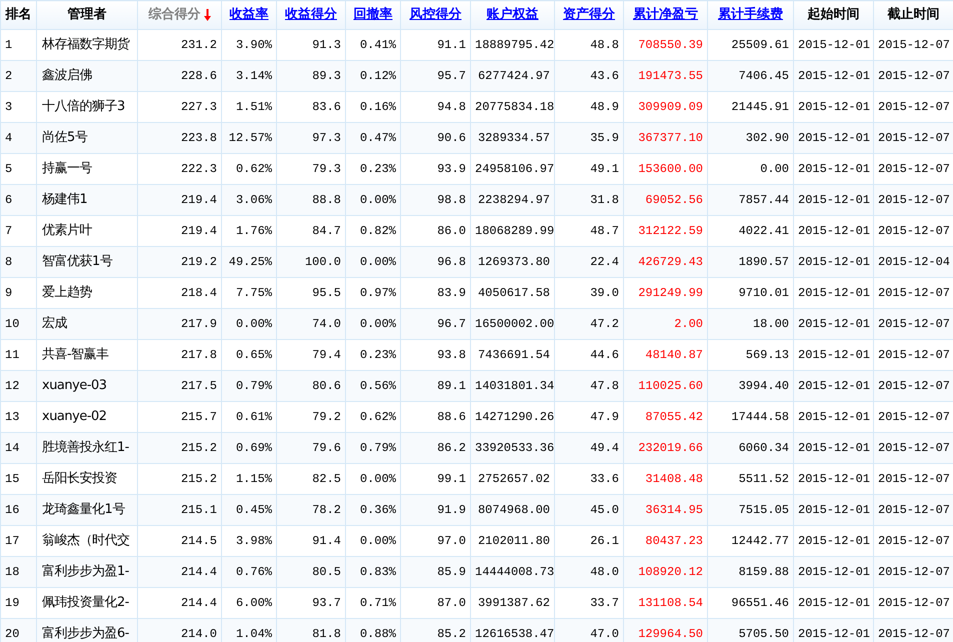 The height and width of the screenshot is (642, 953). What do you see at coordinates (87, 14) in the screenshot?
I see `column-header: 管理者` at bounding box center [87, 14].